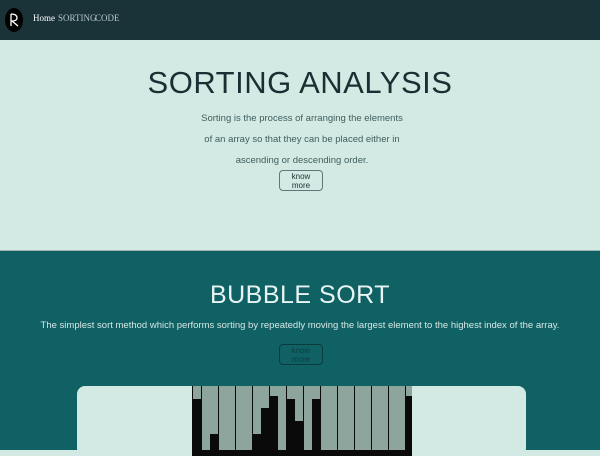 The image size is (600, 456). What do you see at coordinates (300, 20) in the screenshot?
I see `navbar: Home SORTING CODE` at bounding box center [300, 20].